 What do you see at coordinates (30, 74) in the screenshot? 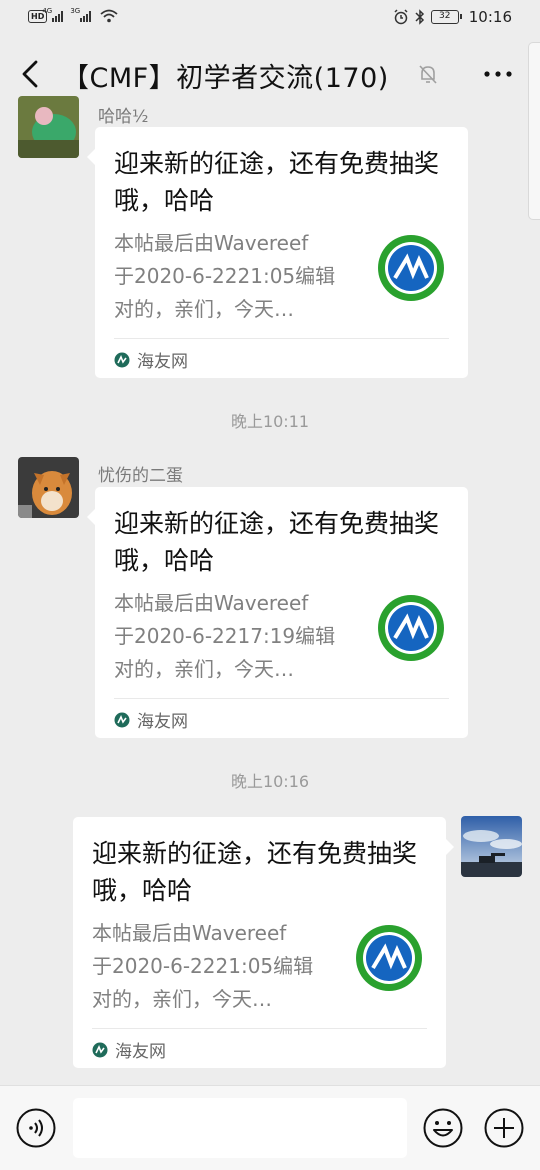
I see `chevron-left-icon` at bounding box center [30, 74].